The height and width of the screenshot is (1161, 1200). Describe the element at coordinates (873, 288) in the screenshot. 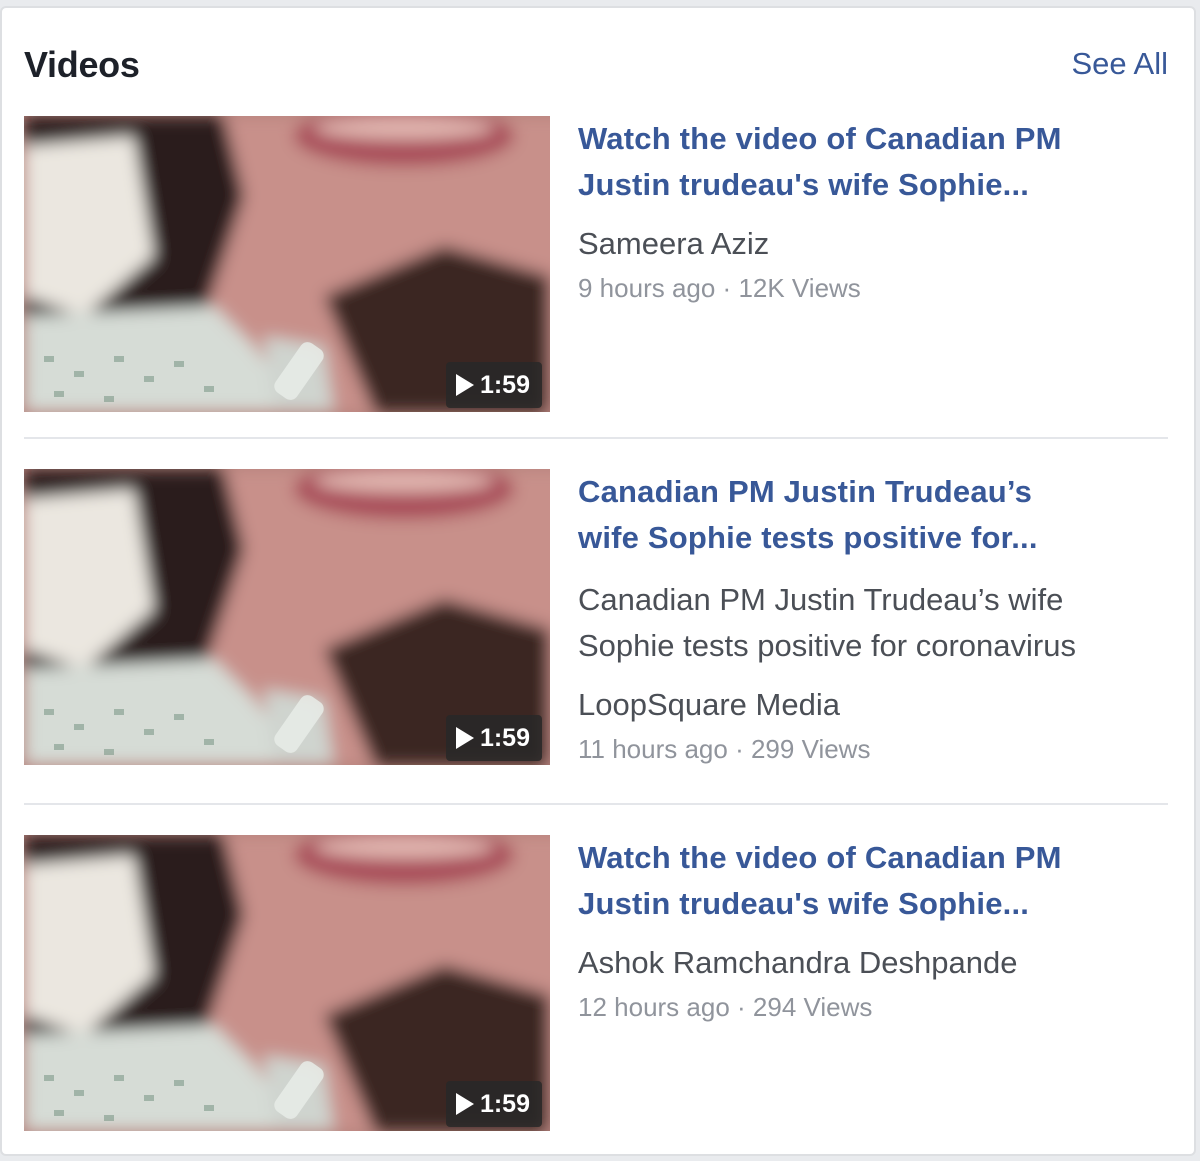

I see `video-meta: 9 hours ago · 12K Views` at that location.